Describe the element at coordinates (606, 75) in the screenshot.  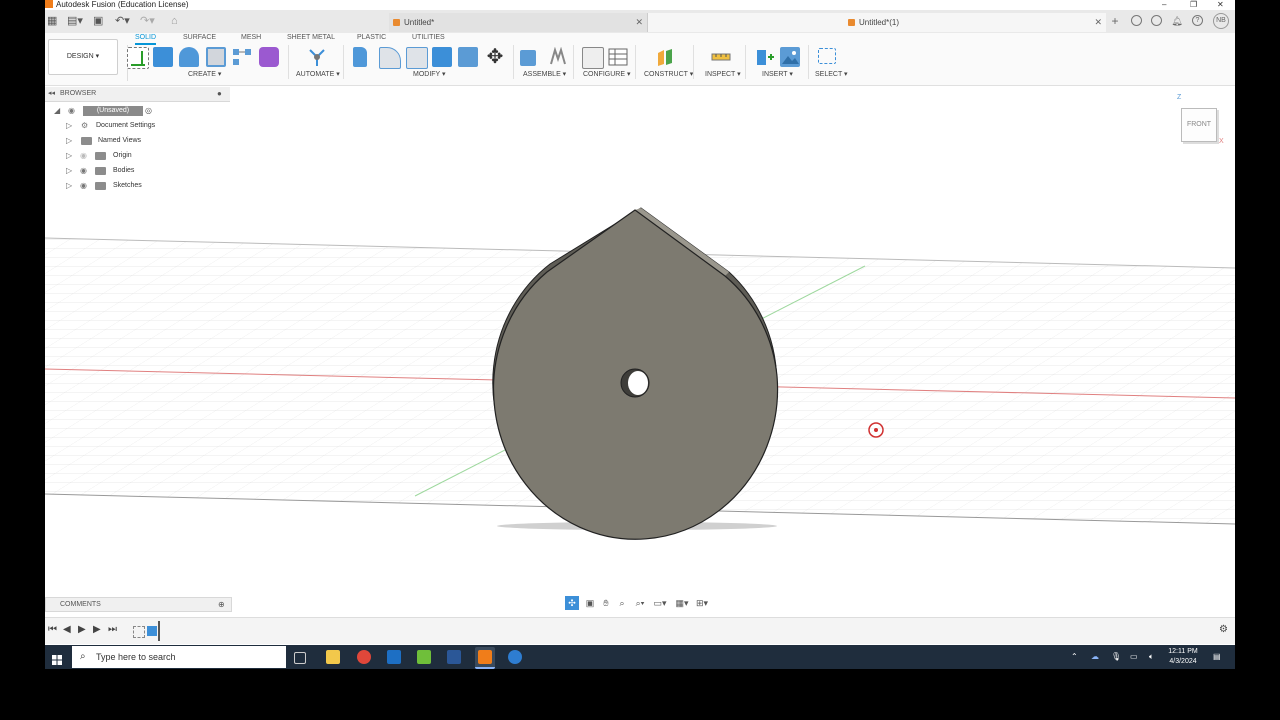
I see `configure-menu: CONFIGURE ▾` at that location.